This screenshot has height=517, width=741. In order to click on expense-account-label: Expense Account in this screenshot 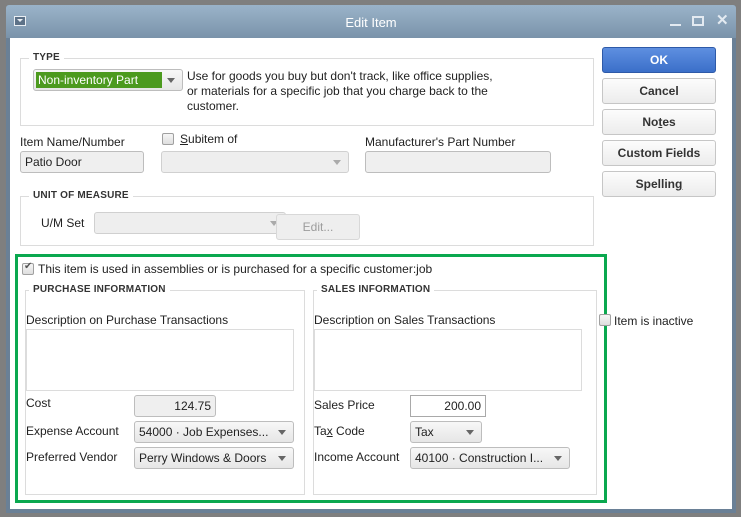, I will do `click(72, 431)`.